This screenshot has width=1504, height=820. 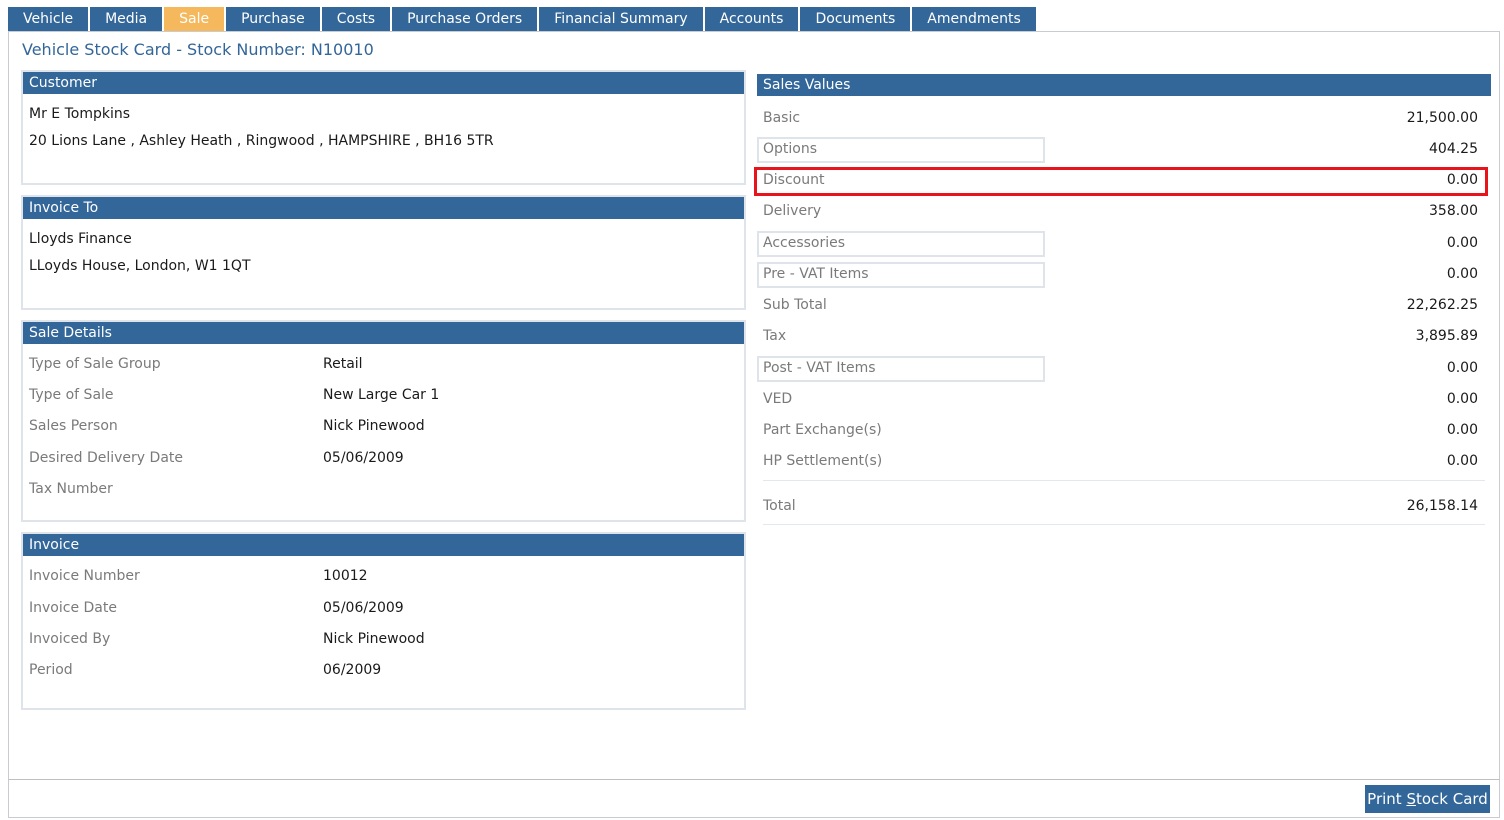 What do you see at coordinates (71, 489) in the screenshot?
I see `sale-detail-label: Tax Number` at bounding box center [71, 489].